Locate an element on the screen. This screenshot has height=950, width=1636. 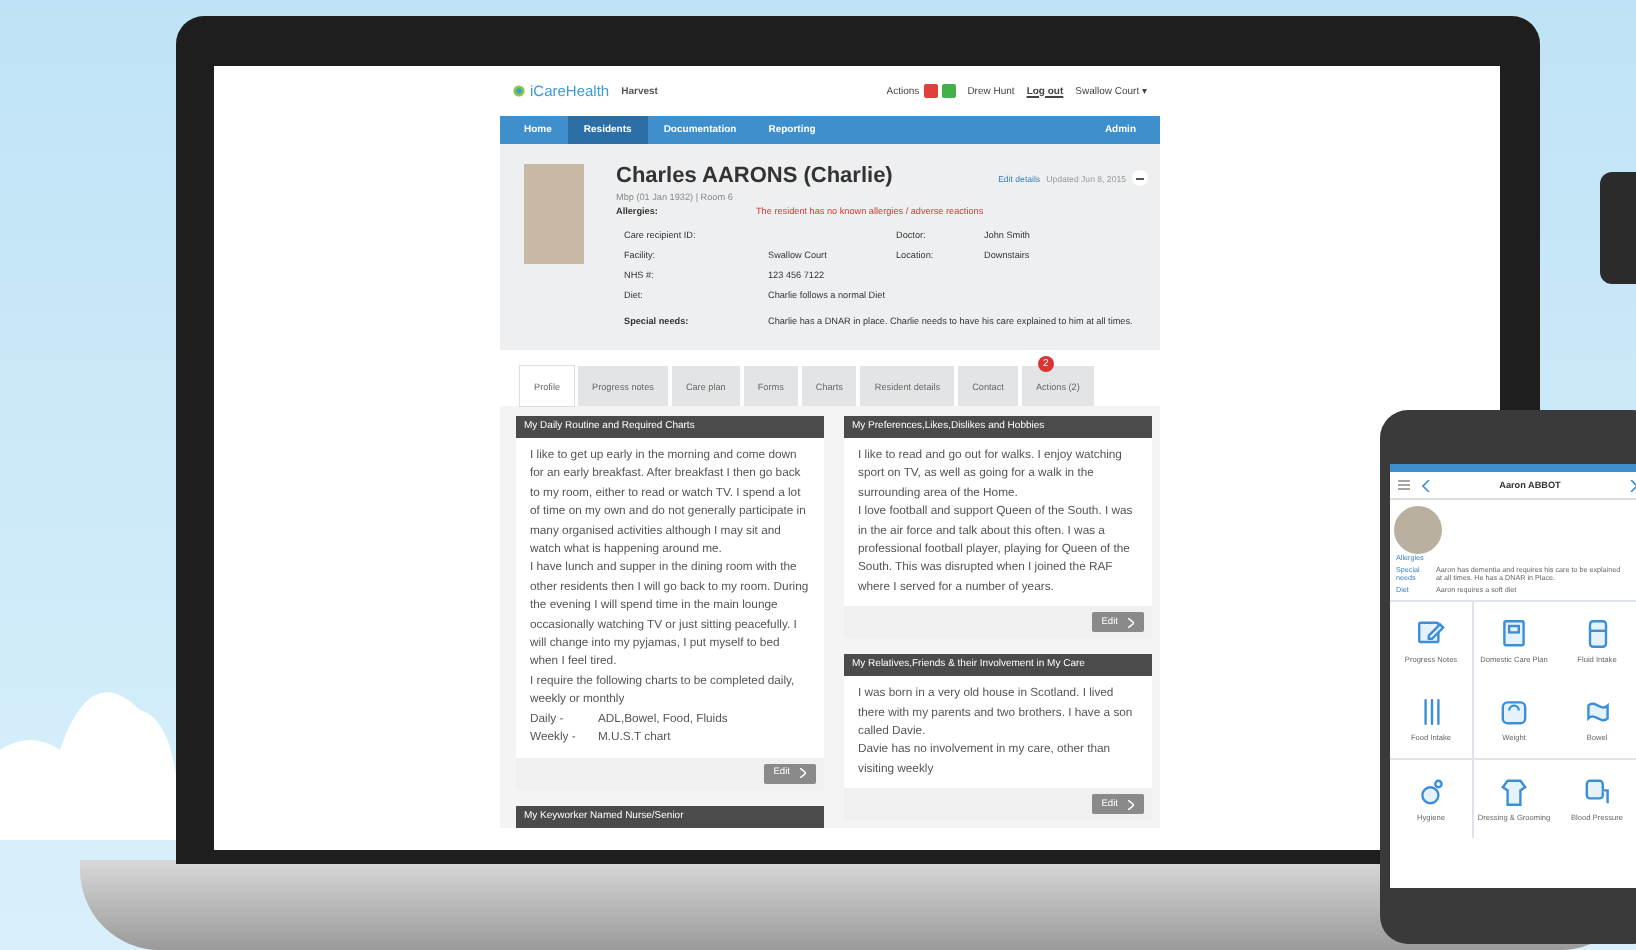
notes-icon is located at coordinates (1431, 633).